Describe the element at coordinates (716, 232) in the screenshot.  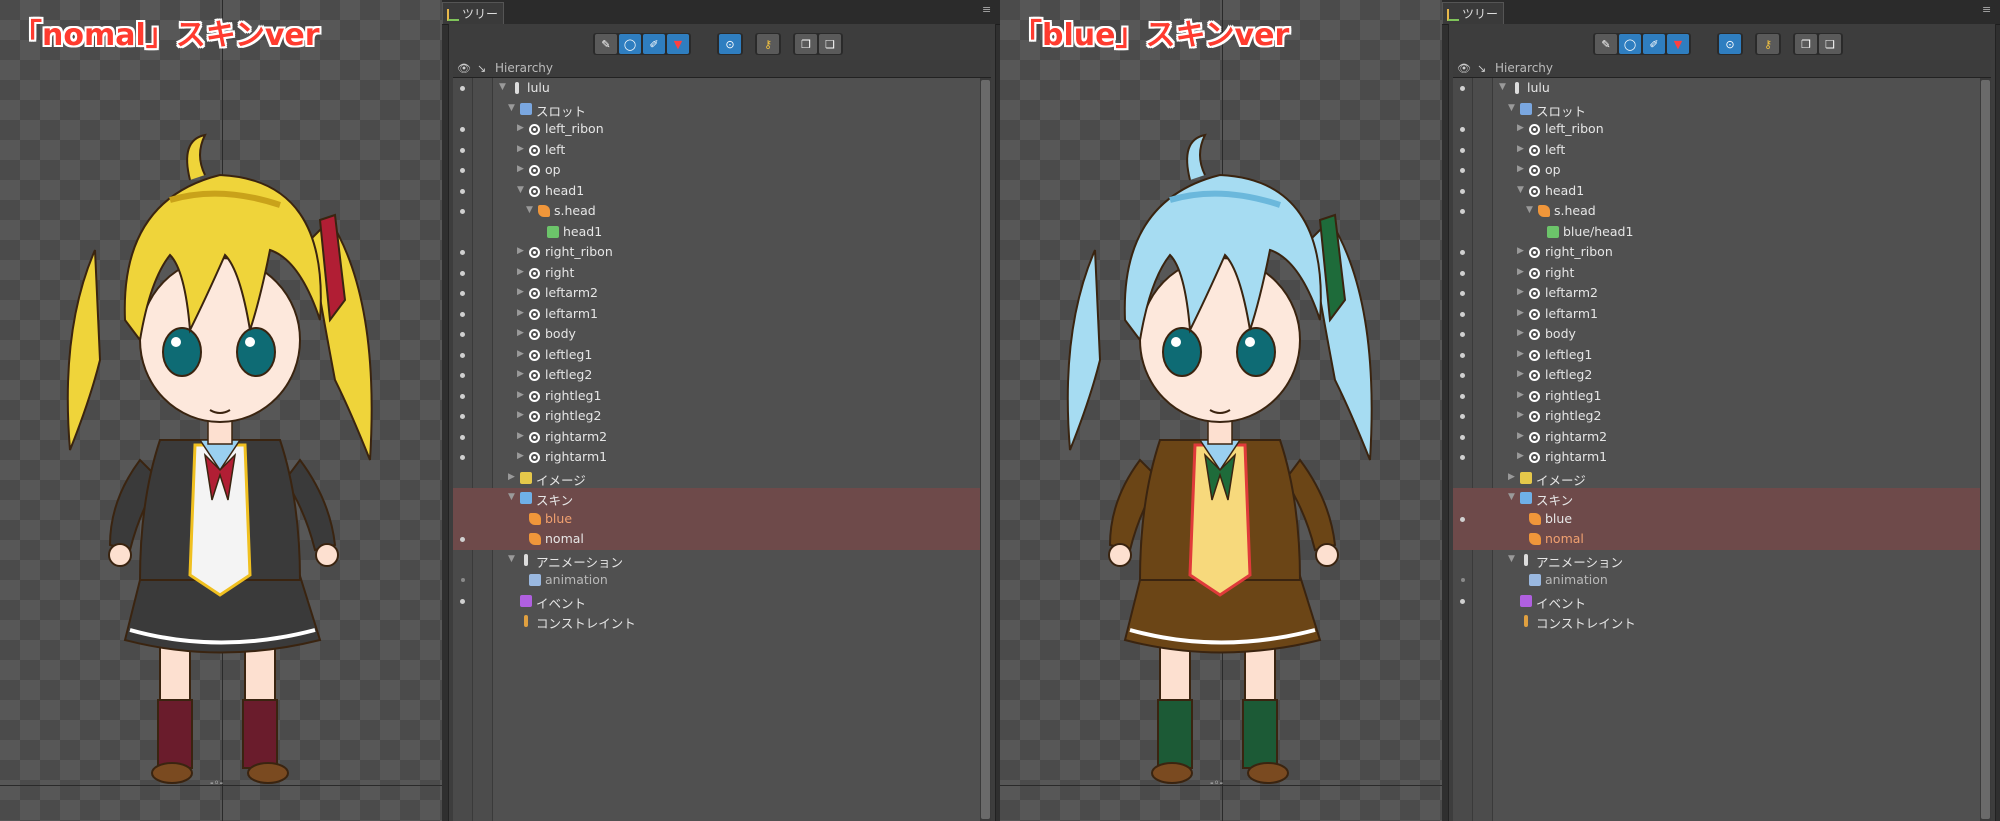
I see `tree-row: head1` at that location.